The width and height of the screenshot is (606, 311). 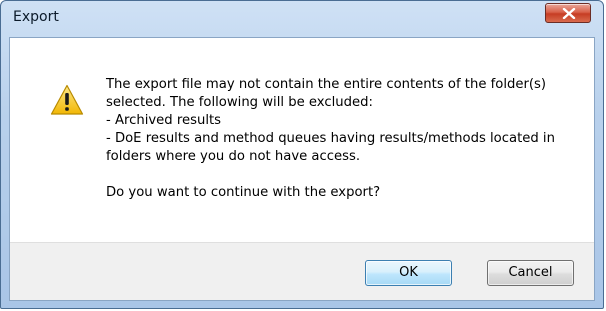 I want to click on message-line: - Archived results, so click(x=164, y=120).